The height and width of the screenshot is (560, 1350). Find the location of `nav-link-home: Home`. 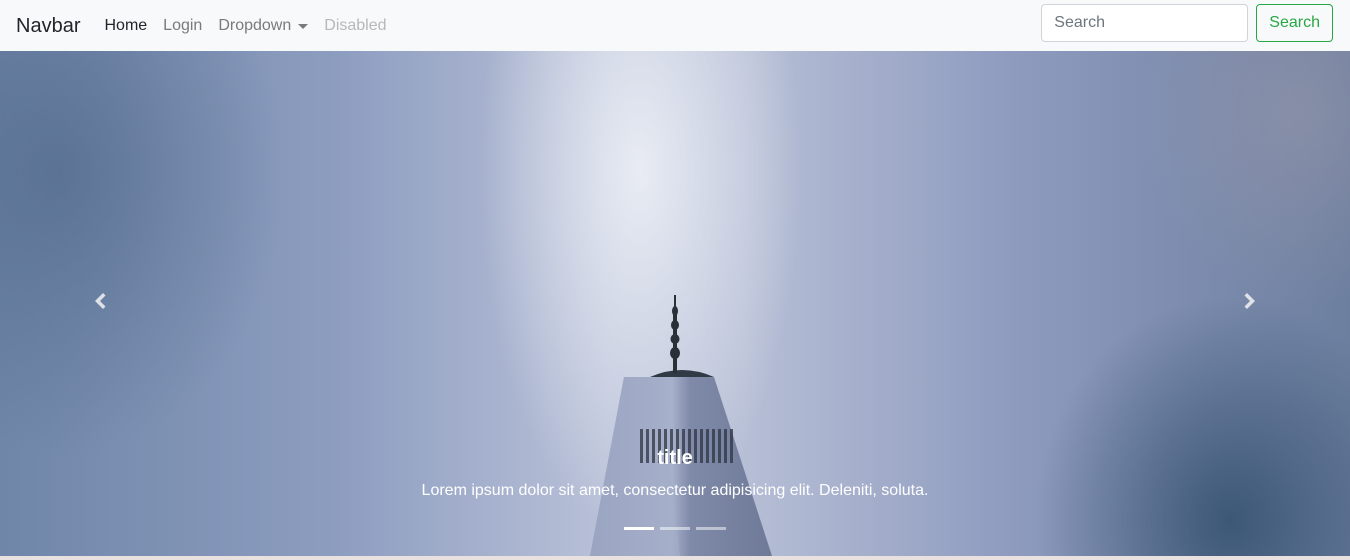

nav-link-home: Home is located at coordinates (125, 25).